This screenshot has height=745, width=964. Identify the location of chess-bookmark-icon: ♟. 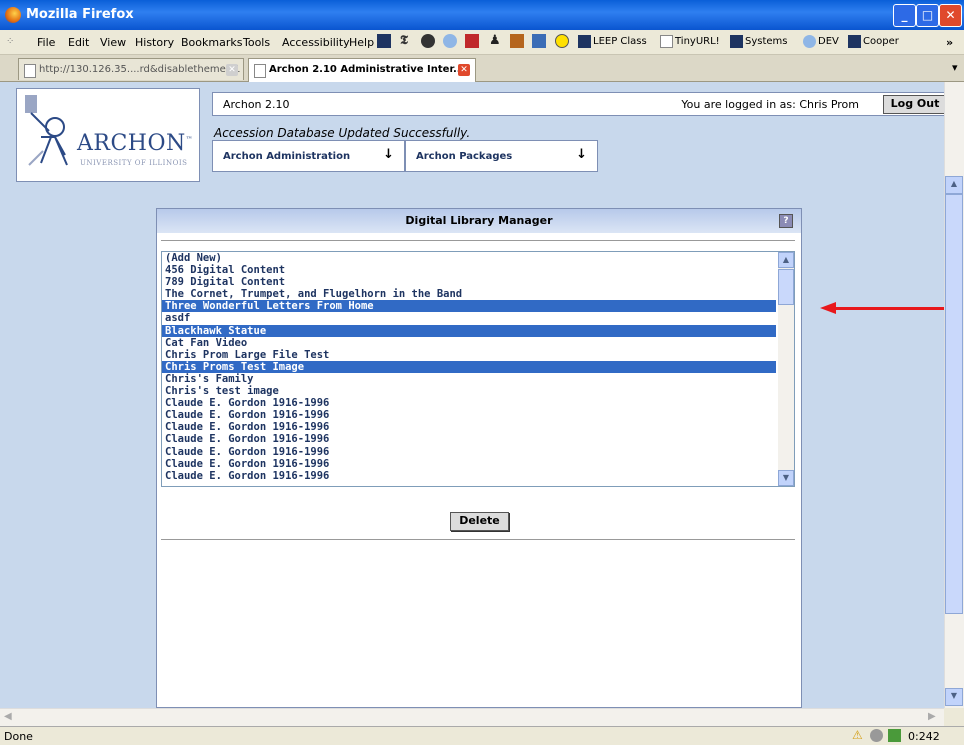
(496, 41).